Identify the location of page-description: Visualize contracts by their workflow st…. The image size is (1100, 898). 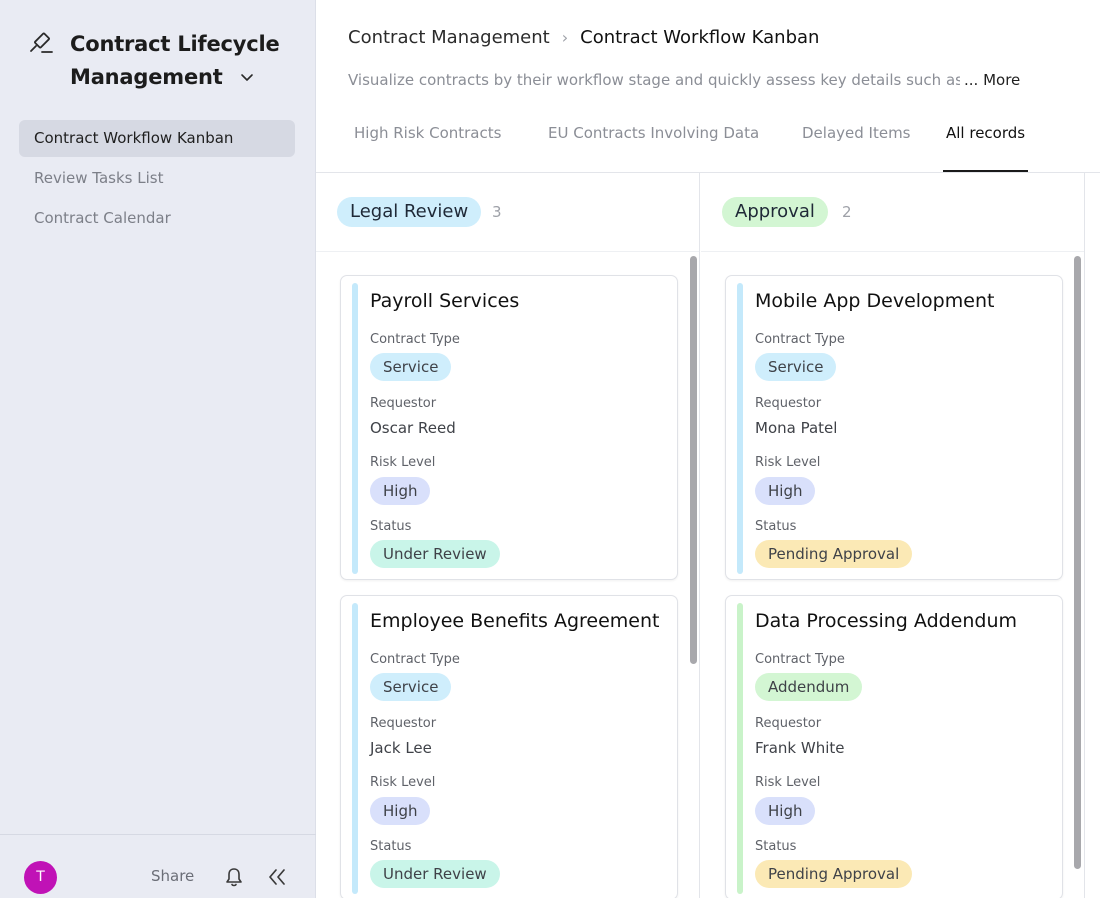
(698, 80).